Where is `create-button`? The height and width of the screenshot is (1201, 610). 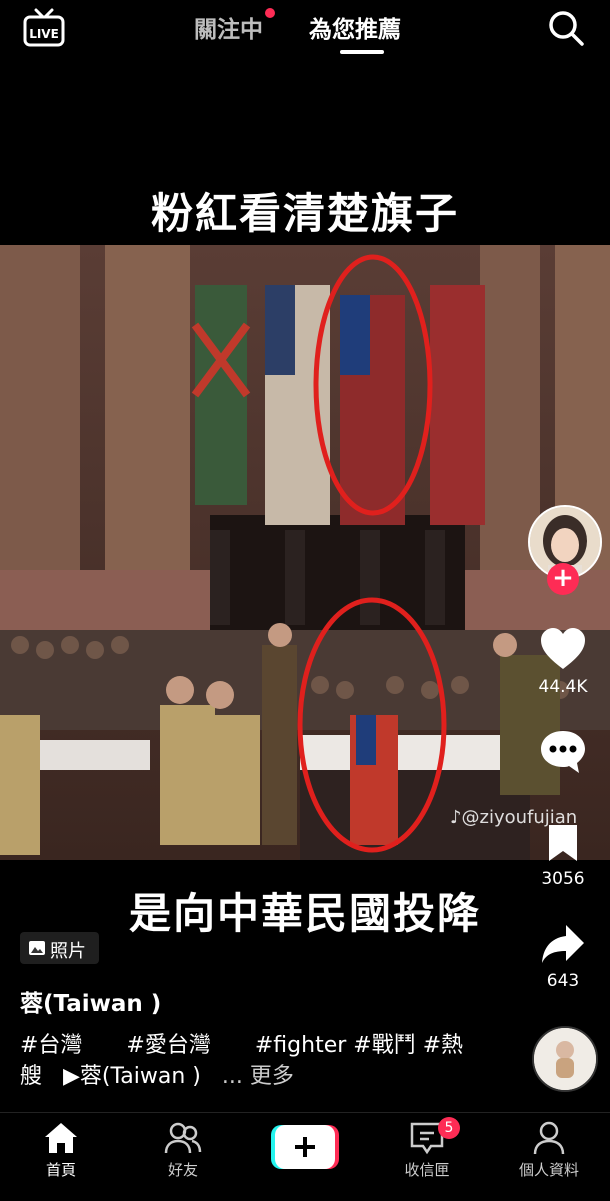
create-button is located at coordinates (305, 1147).